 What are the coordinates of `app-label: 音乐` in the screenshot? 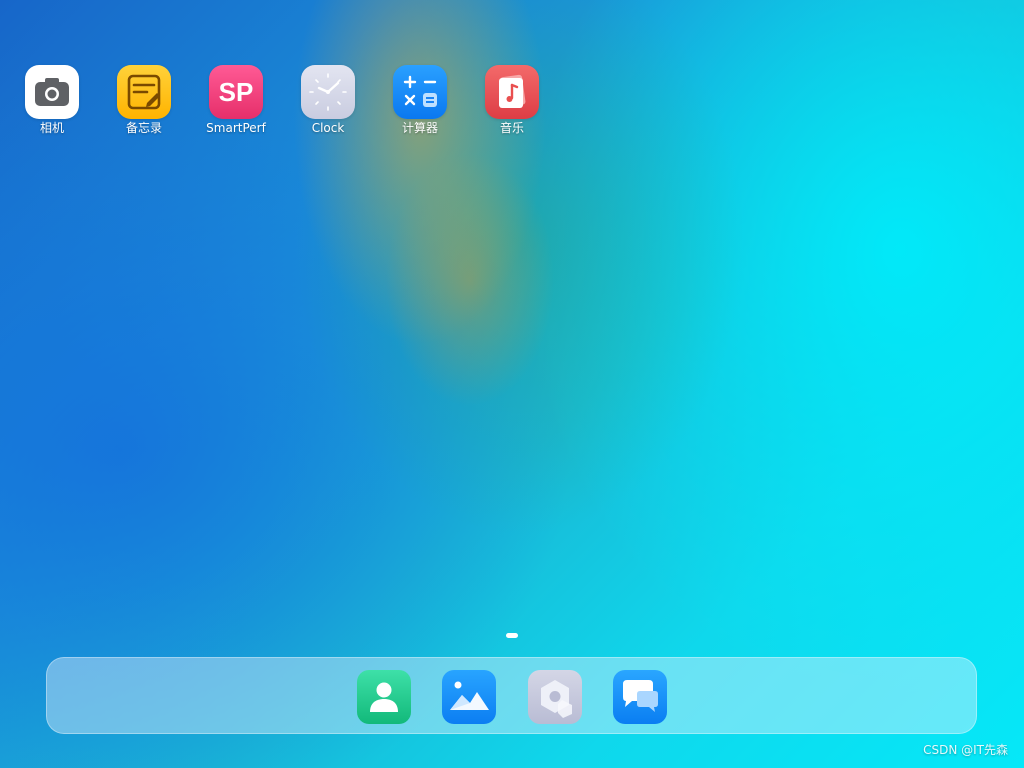 It's located at (511, 128).